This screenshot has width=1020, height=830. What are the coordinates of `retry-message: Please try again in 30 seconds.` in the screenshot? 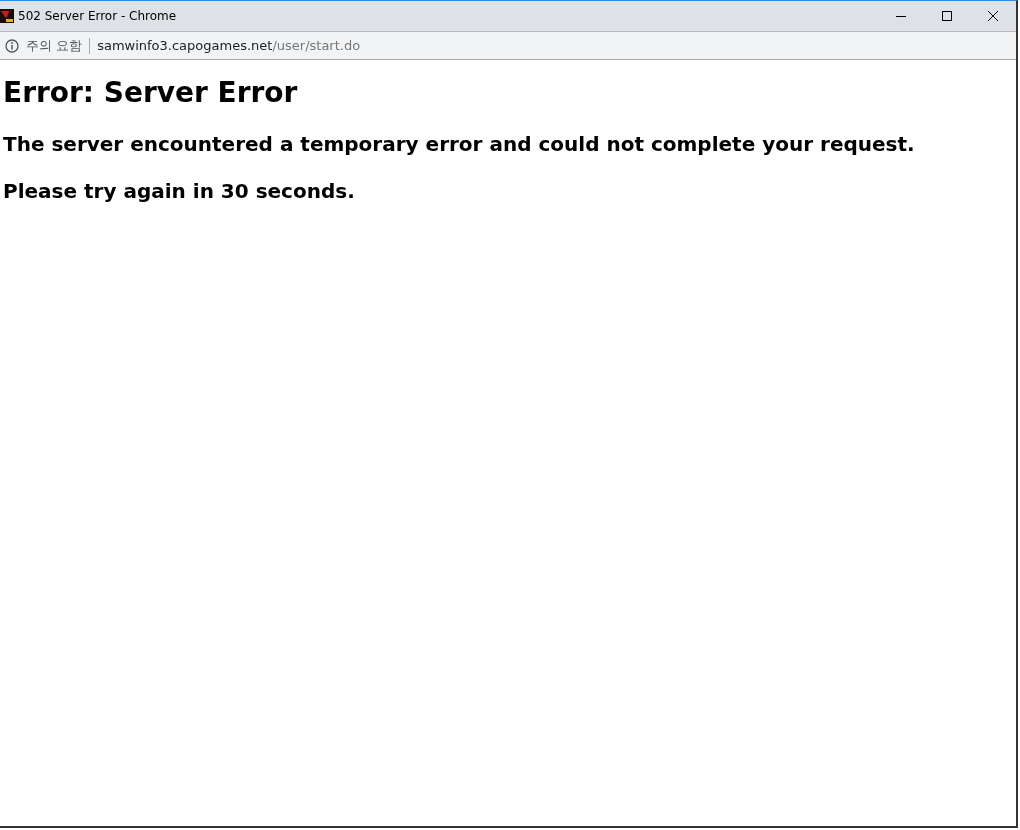 It's located at (179, 191).